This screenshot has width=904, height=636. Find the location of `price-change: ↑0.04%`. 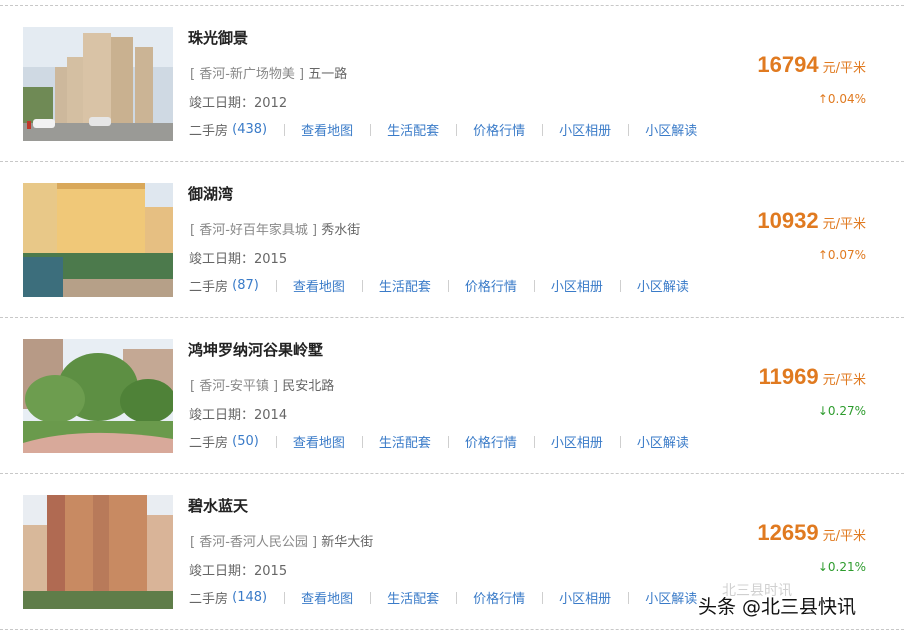

price-change: ↑0.04% is located at coordinates (841, 99).